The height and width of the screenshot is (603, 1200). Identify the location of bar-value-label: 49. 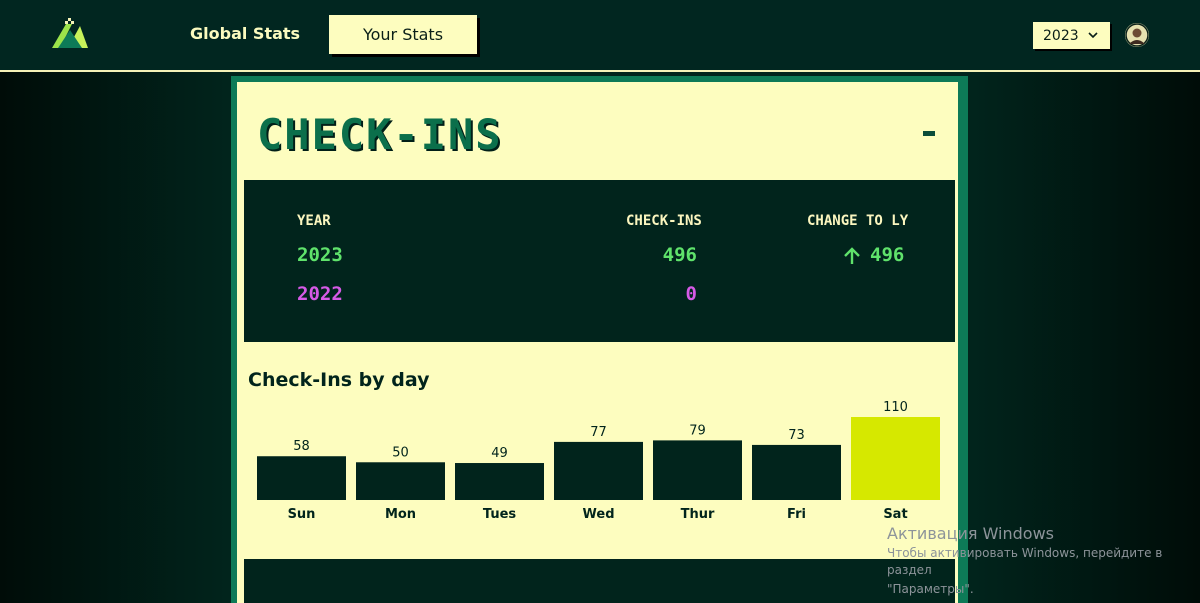
(499, 453).